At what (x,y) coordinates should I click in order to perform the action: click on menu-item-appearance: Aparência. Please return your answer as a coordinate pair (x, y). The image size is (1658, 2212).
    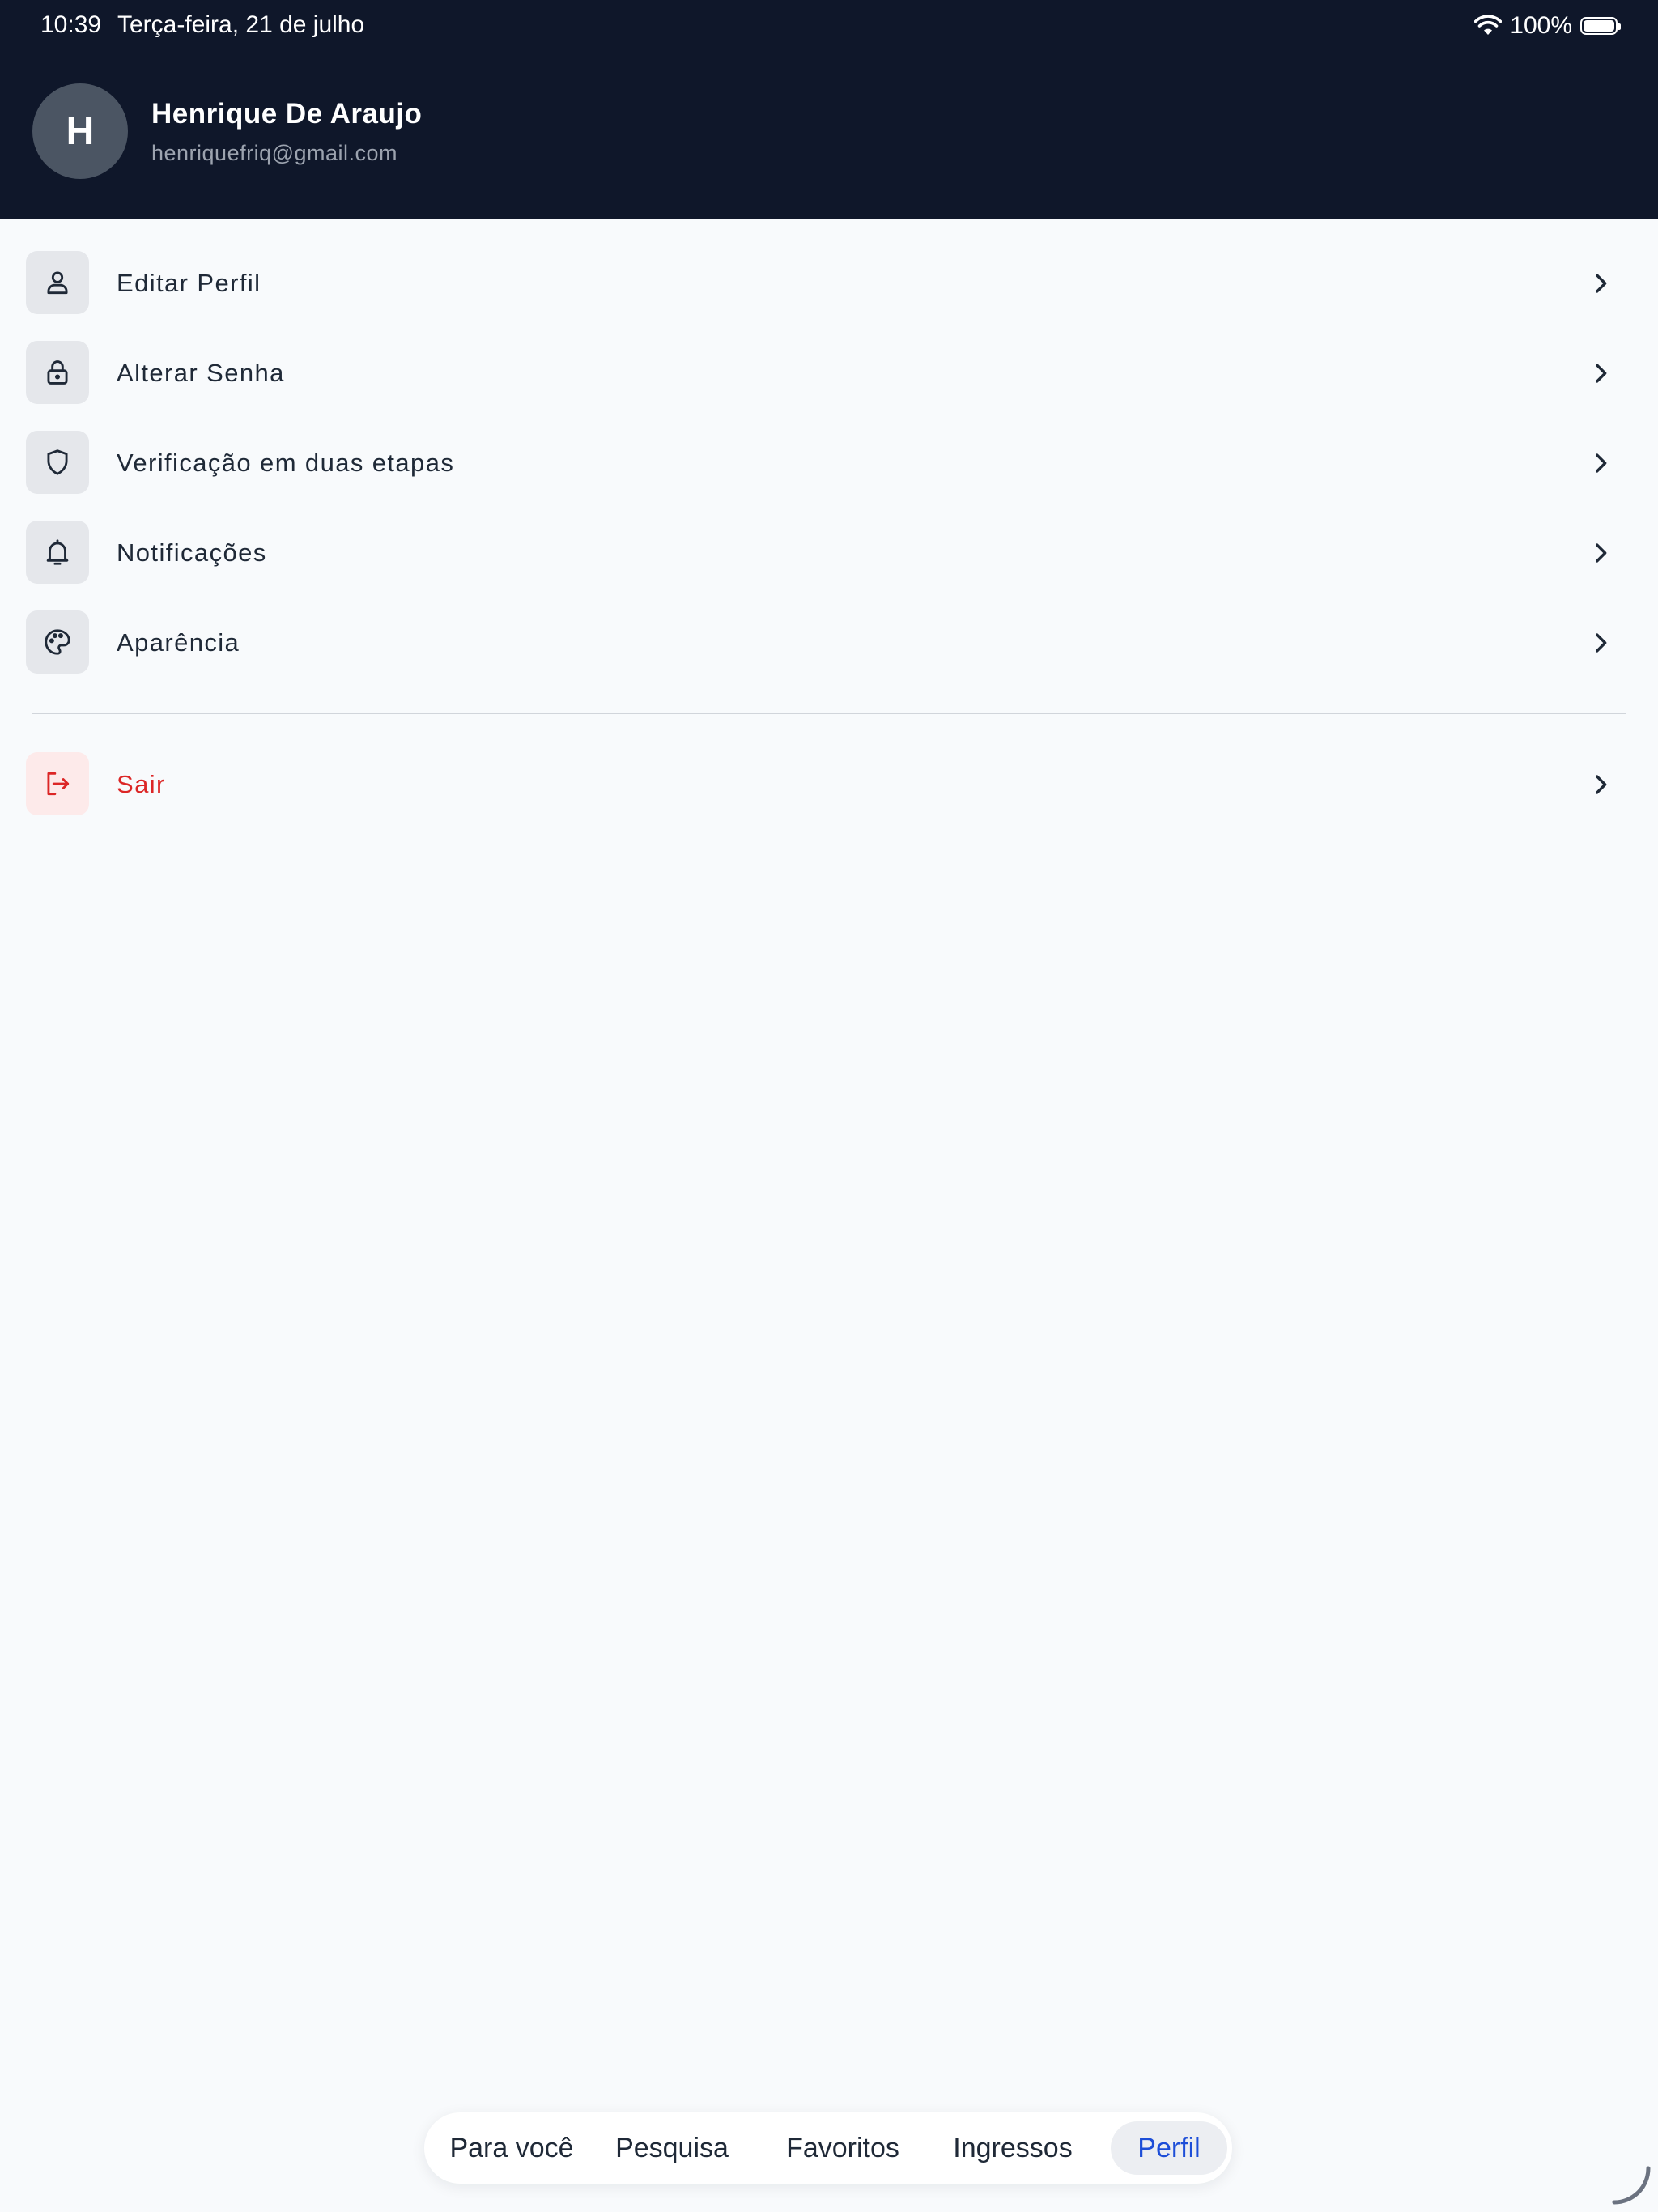
    Looking at the image, I should click on (829, 626).